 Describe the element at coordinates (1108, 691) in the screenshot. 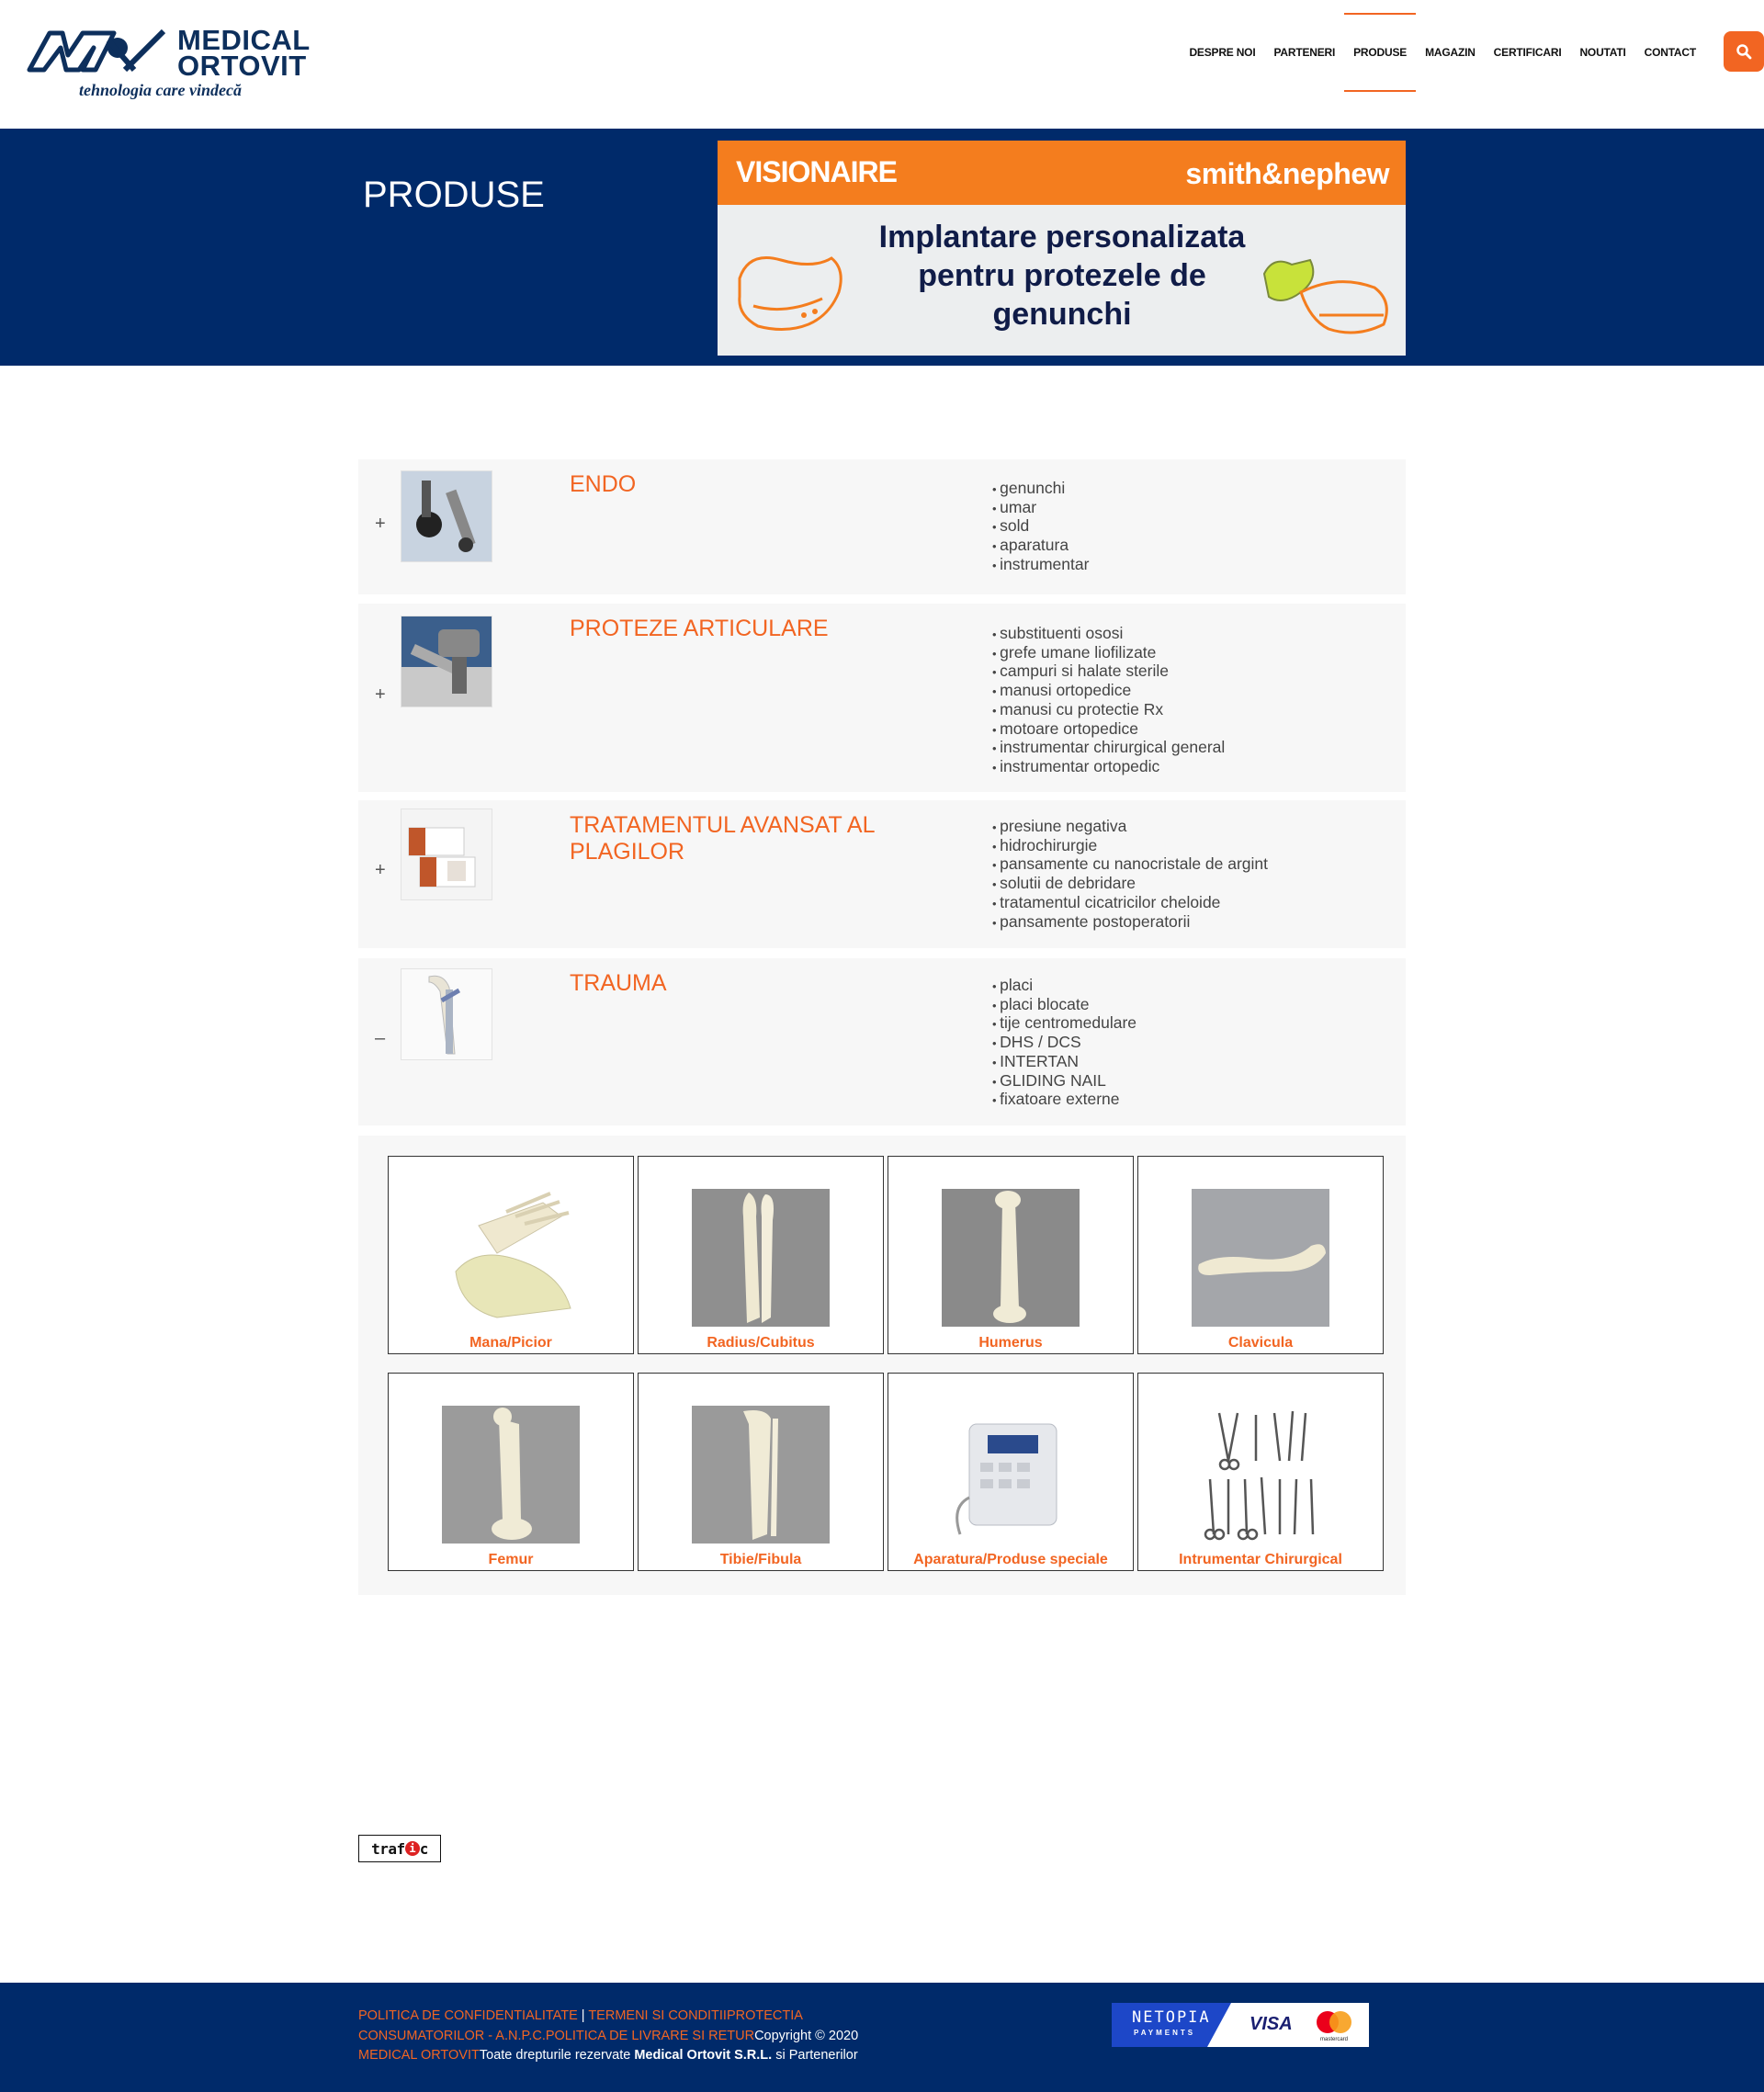

I see `list-item: manusi ortopedice` at that location.